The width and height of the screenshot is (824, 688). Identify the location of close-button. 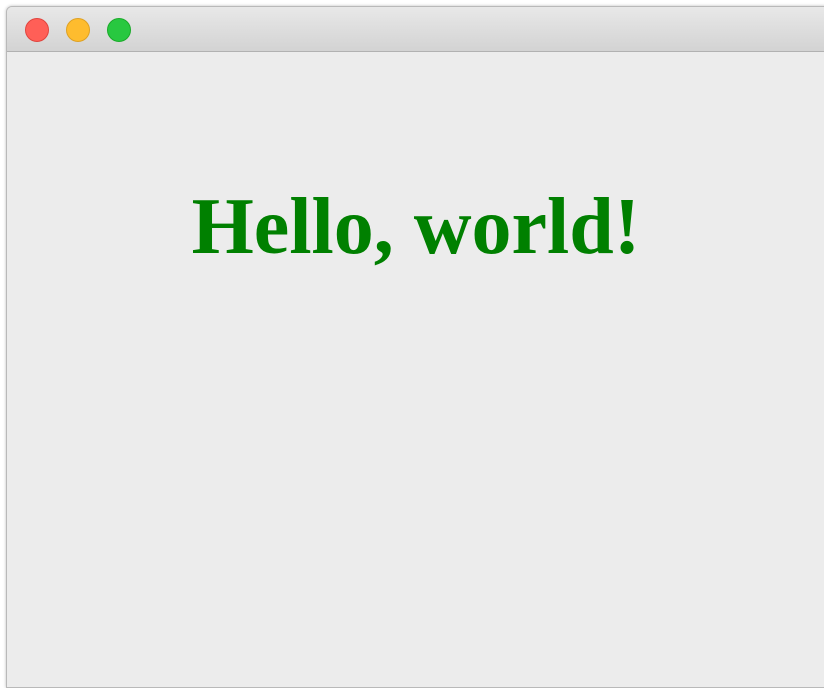
(37, 30).